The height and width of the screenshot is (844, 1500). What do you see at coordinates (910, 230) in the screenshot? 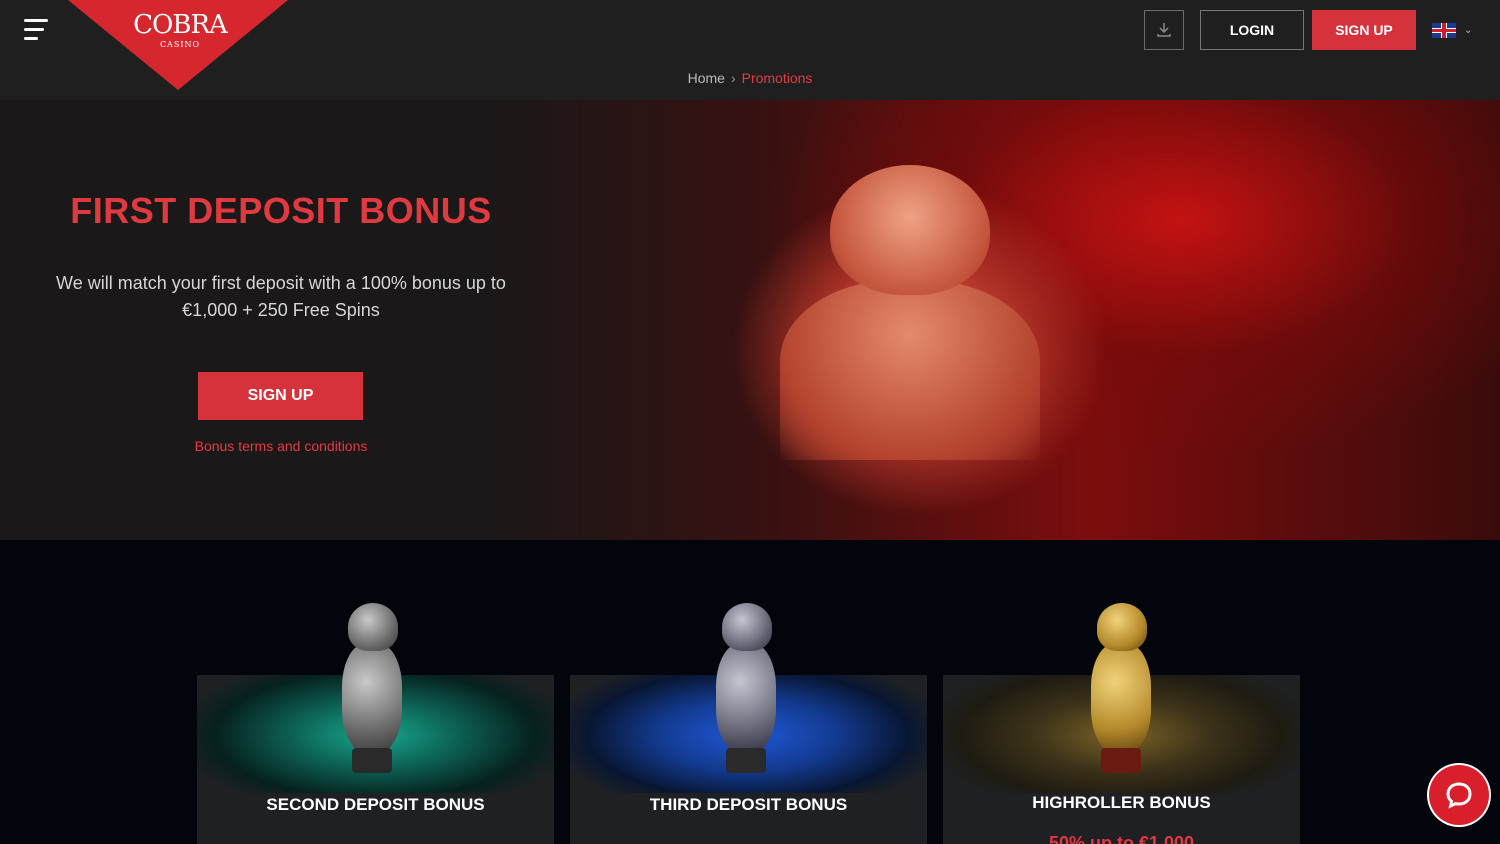
I see `cobra-head-image` at bounding box center [910, 230].